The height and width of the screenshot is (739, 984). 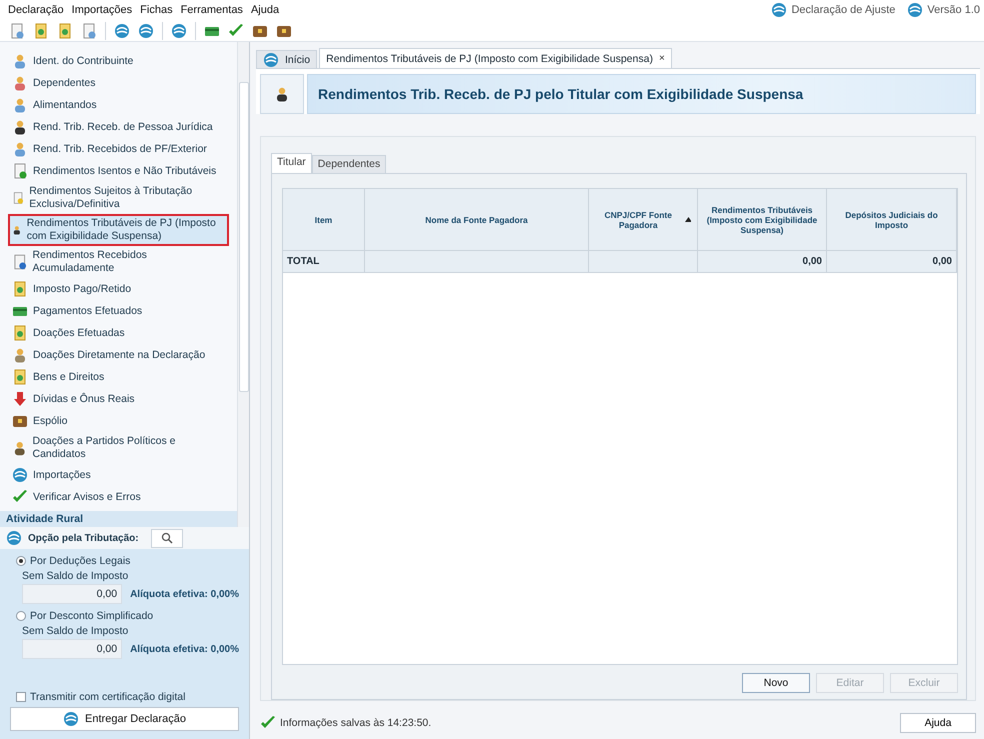 I want to click on column-header: Rendimentos Tributáveis (Imposto com Exigibilidade Suspensa), so click(x=762, y=220).